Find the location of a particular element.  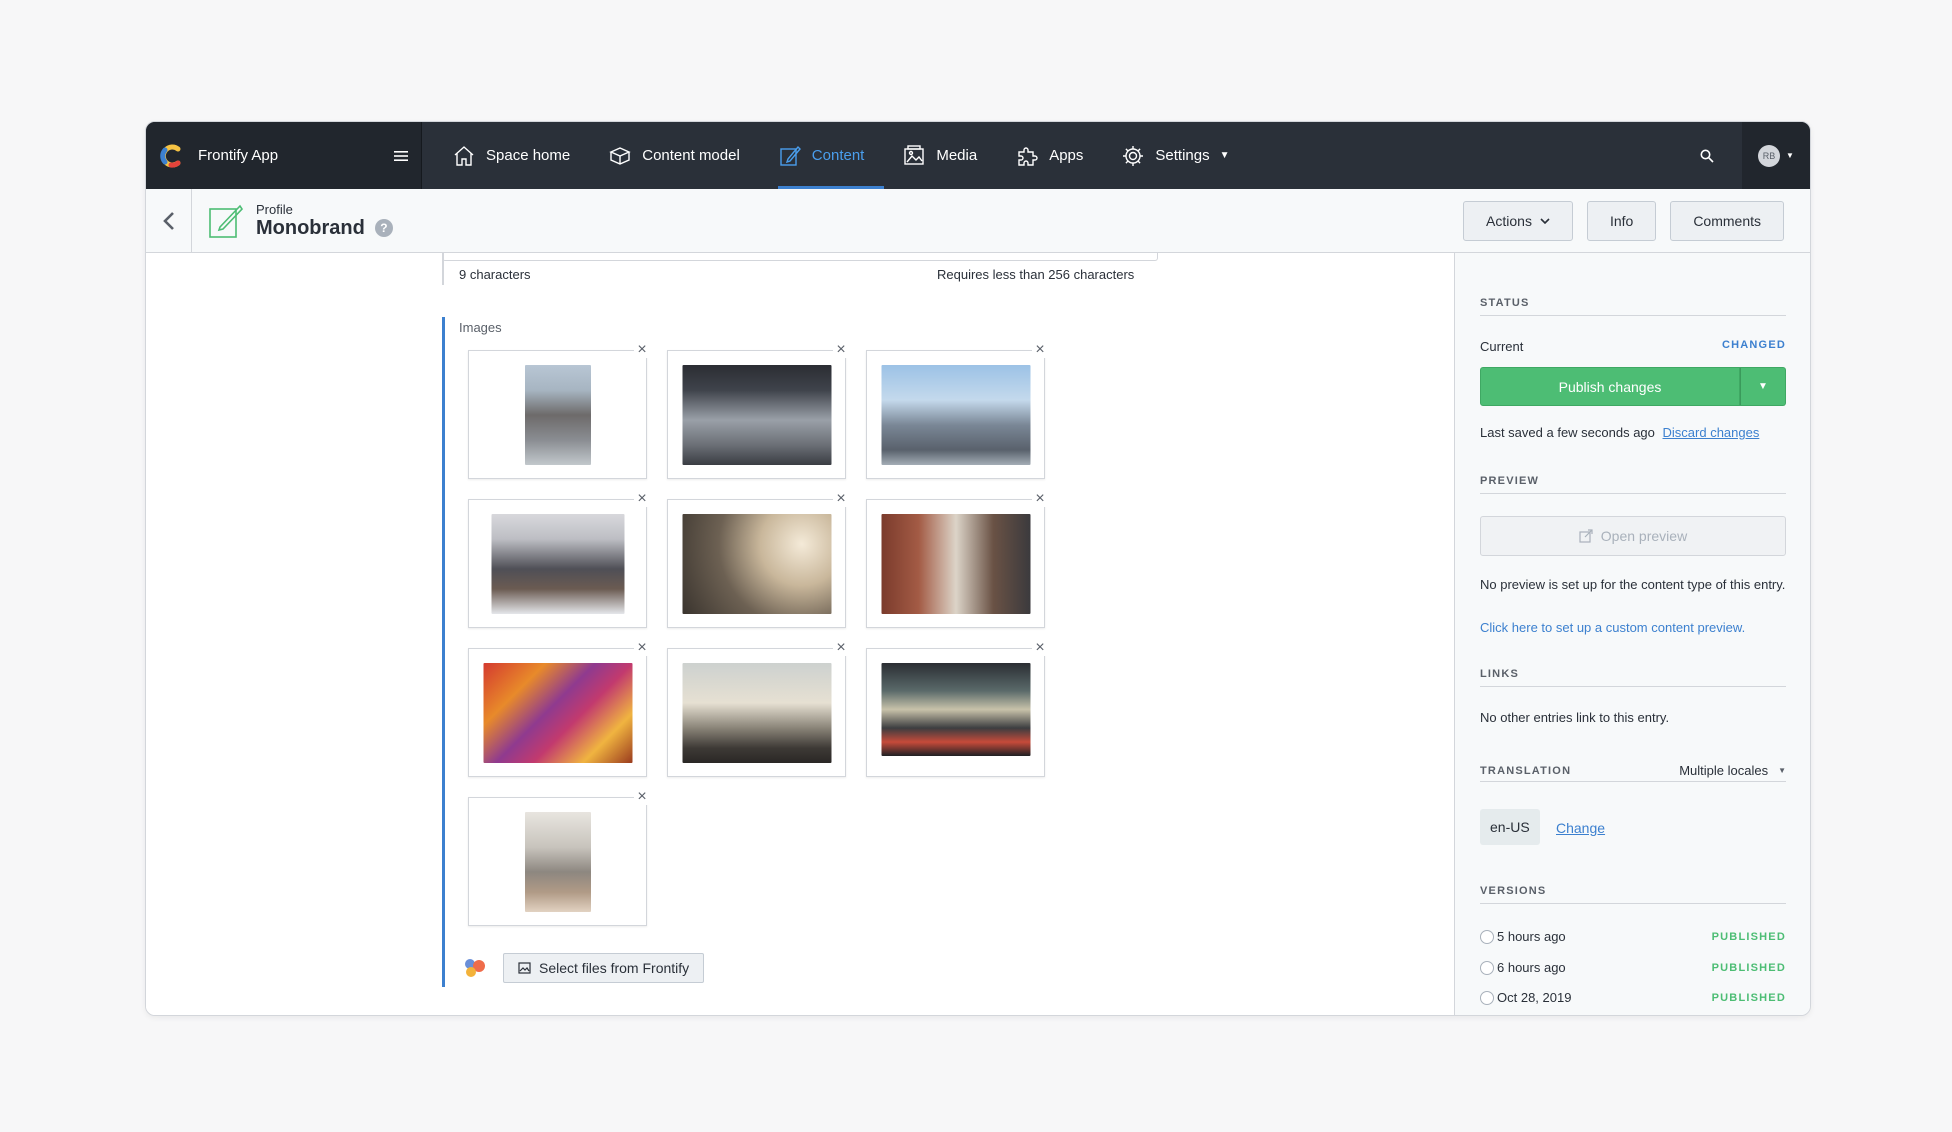

page-title: Monobrand ? is located at coordinates (324, 228).